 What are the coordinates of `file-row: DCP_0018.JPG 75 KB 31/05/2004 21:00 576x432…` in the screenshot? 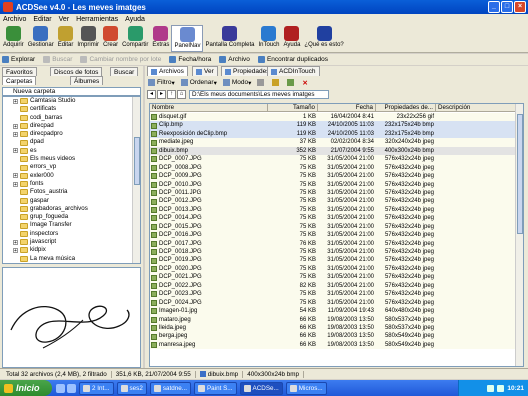 It's located at (333, 252).